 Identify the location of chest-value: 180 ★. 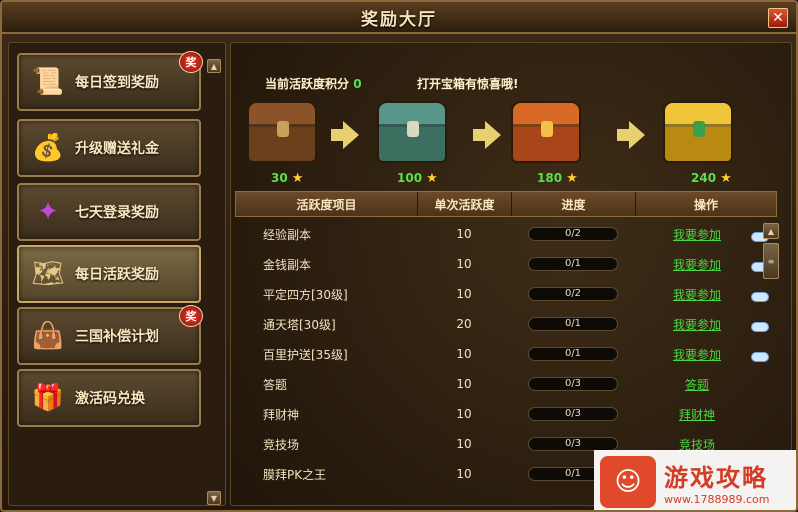
(557, 178).